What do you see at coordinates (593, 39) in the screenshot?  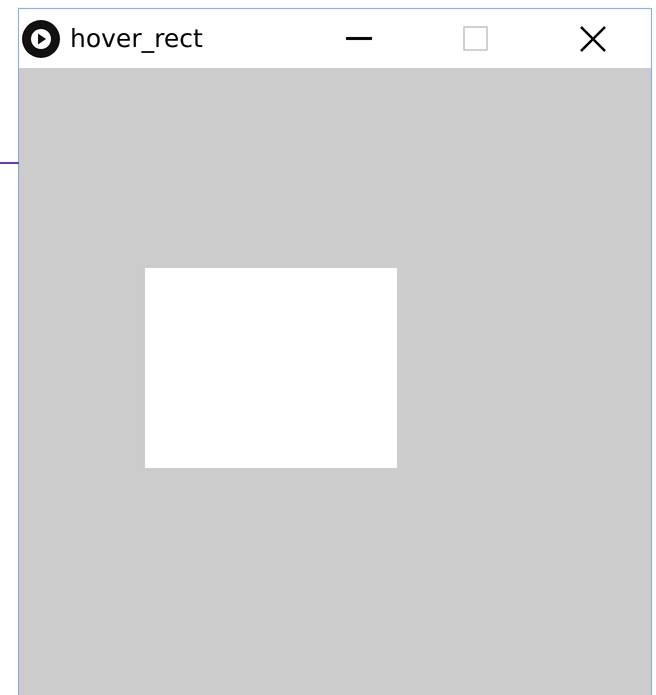 I see `close-icon` at bounding box center [593, 39].